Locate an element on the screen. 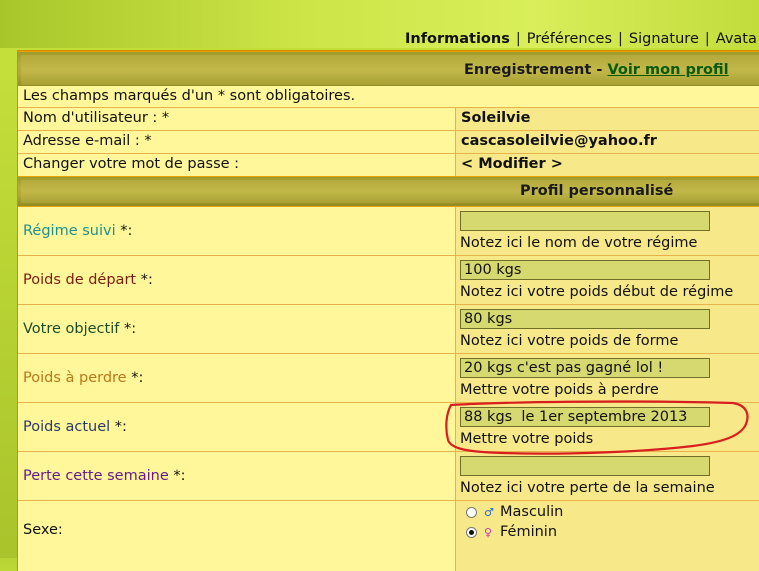 The width and height of the screenshot is (759, 571). female-symbol-icon: ♀ is located at coordinates (488, 532).